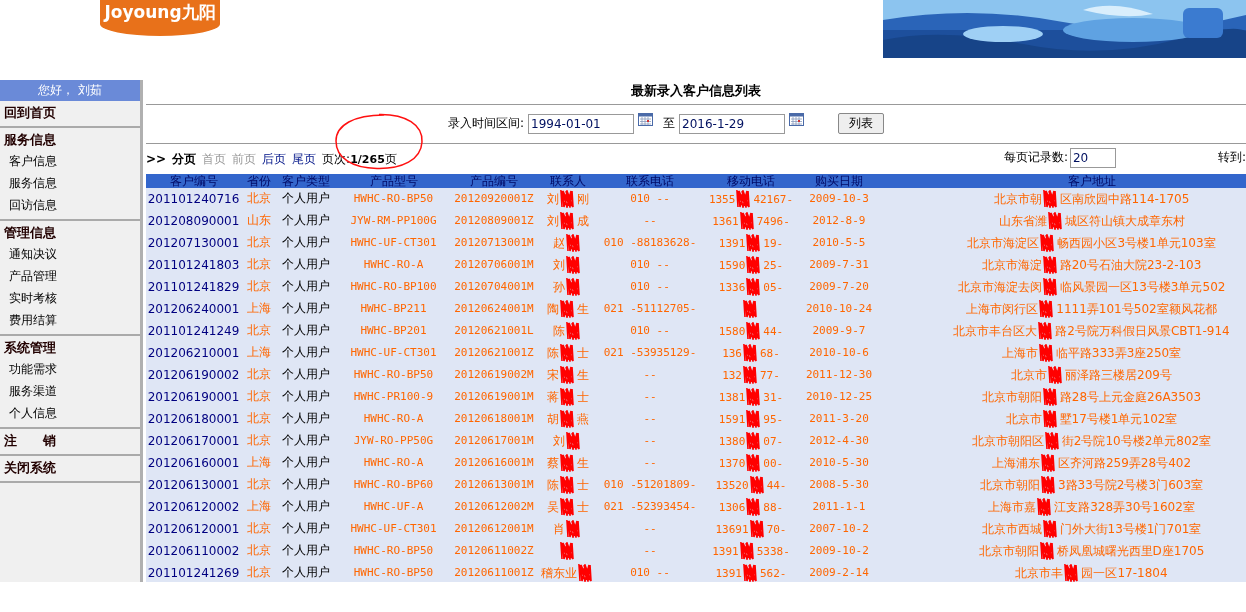 Image resolution: width=1246 pixels, height=612 pixels. I want to click on table-cell: 2012-8-9, so click(839, 220).